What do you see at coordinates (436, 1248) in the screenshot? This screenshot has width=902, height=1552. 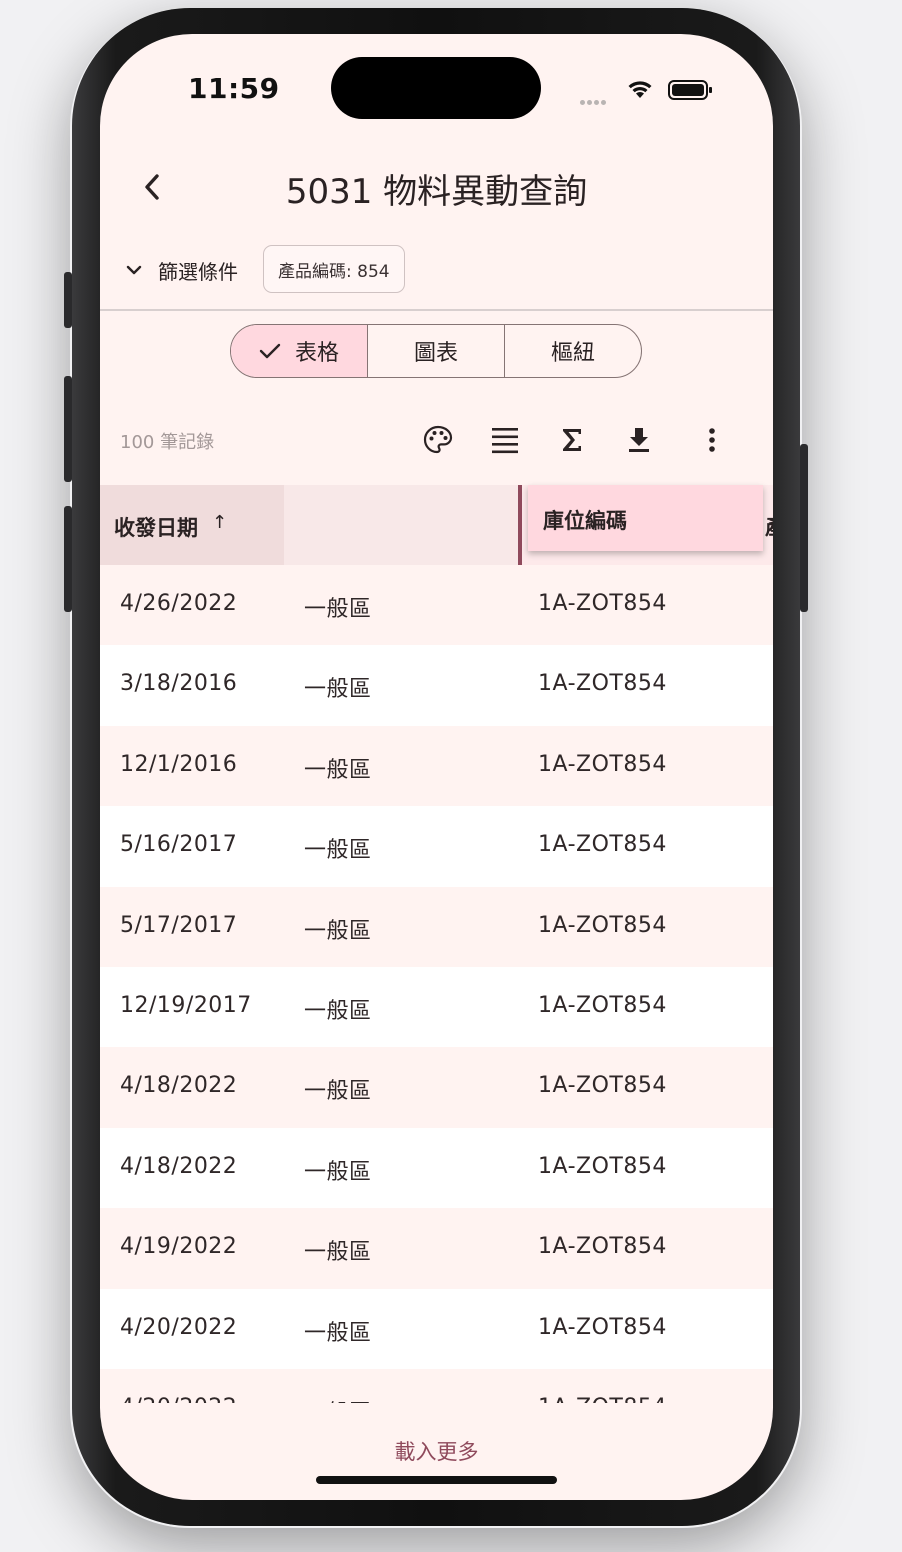 I see `table-row: 4/19/2022 一般區 1A-ZOT854` at bounding box center [436, 1248].